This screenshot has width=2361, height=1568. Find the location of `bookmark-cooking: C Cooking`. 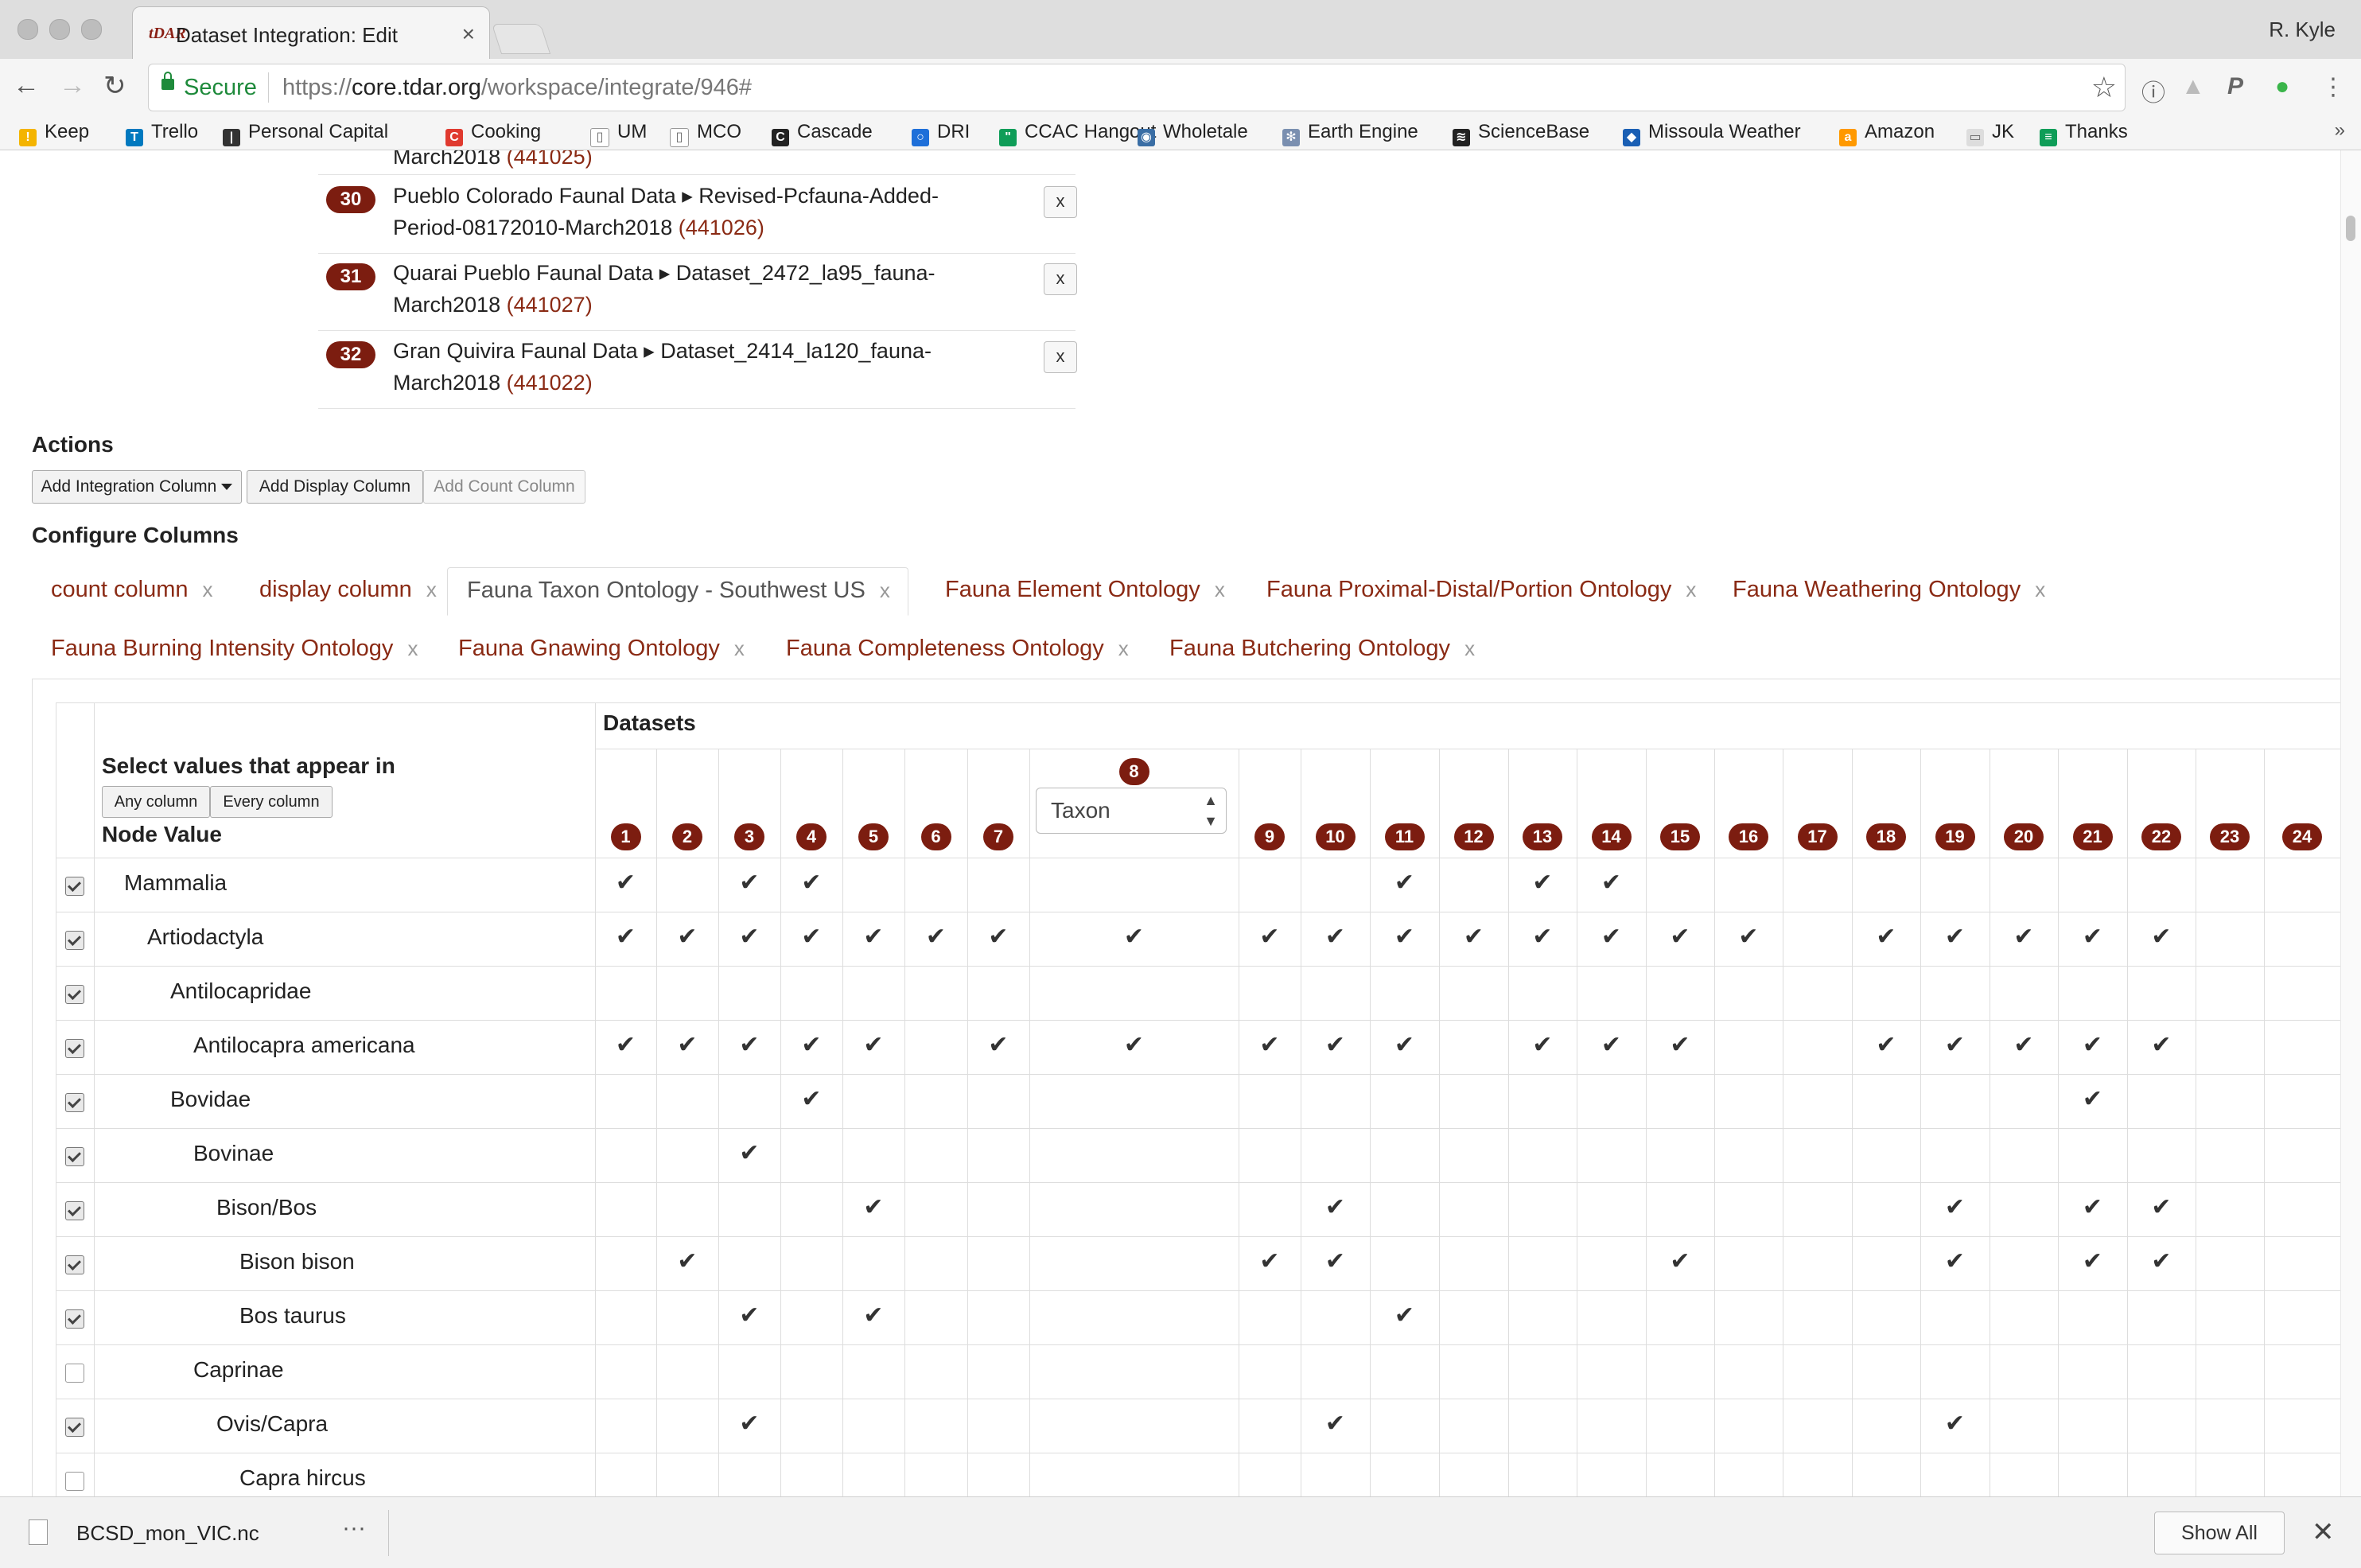

bookmark-cooking: C Cooking is located at coordinates (493, 133).